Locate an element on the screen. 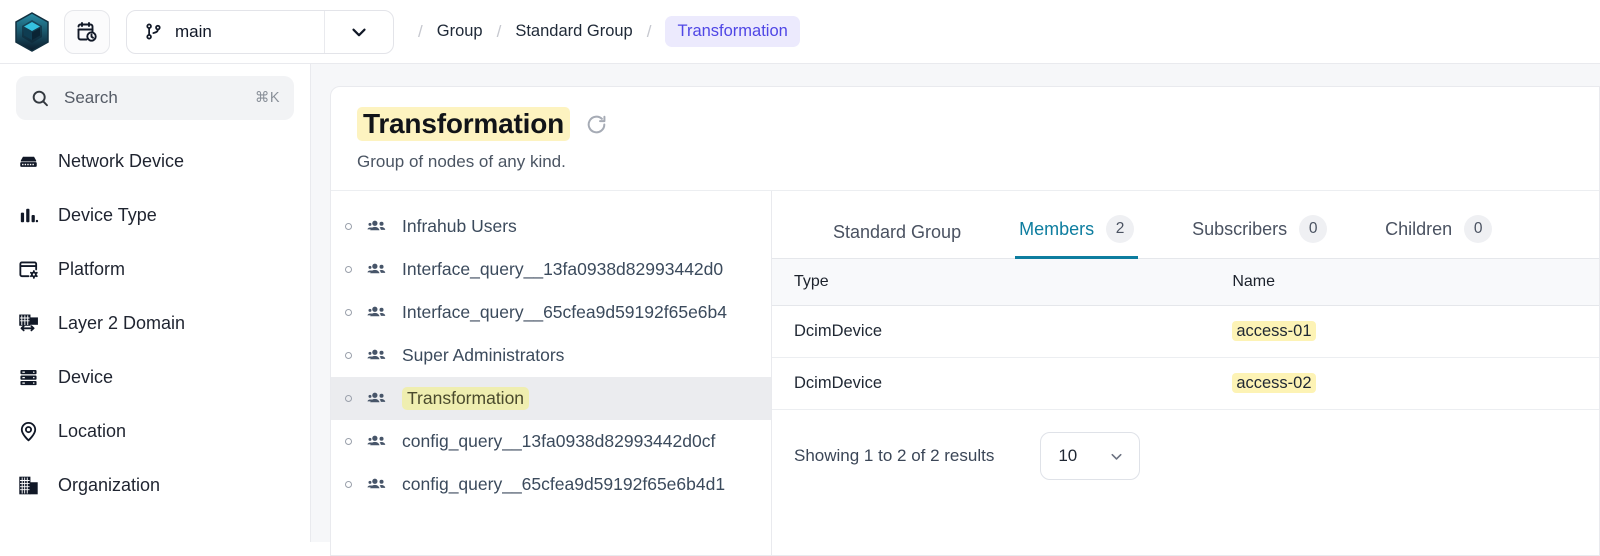 The width and height of the screenshot is (1600, 556). tab-subscribers: Subscribers 0 is located at coordinates (1259, 236).